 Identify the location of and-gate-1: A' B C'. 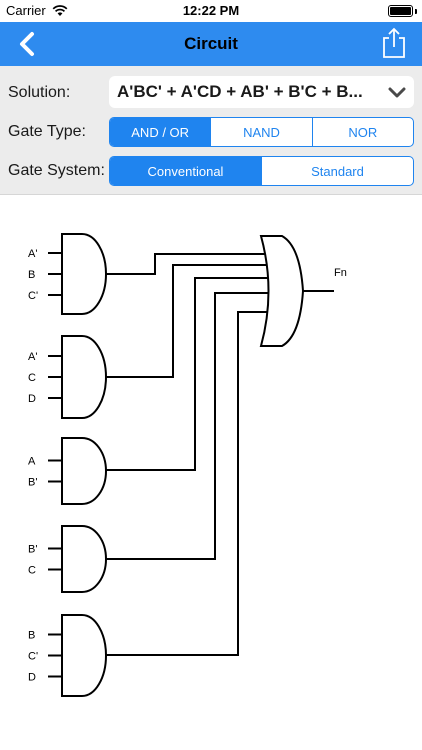
(67, 274).